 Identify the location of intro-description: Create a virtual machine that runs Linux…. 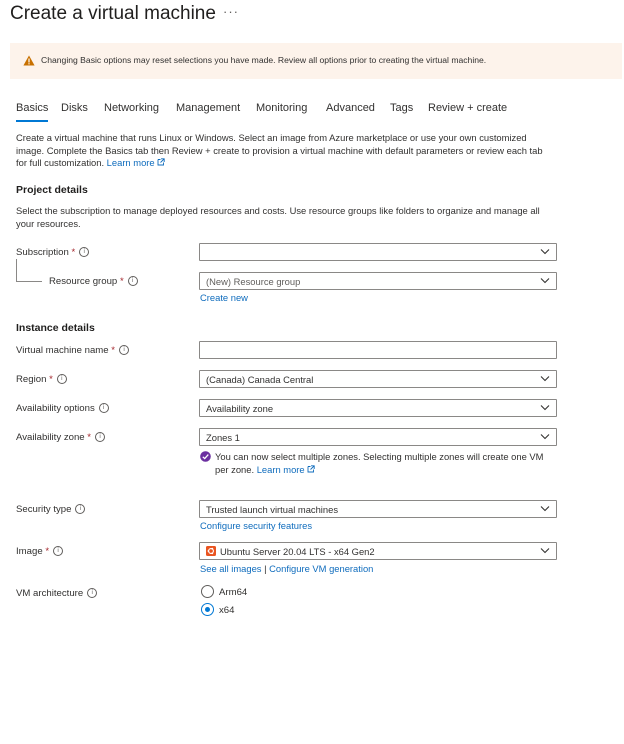
(279, 150).